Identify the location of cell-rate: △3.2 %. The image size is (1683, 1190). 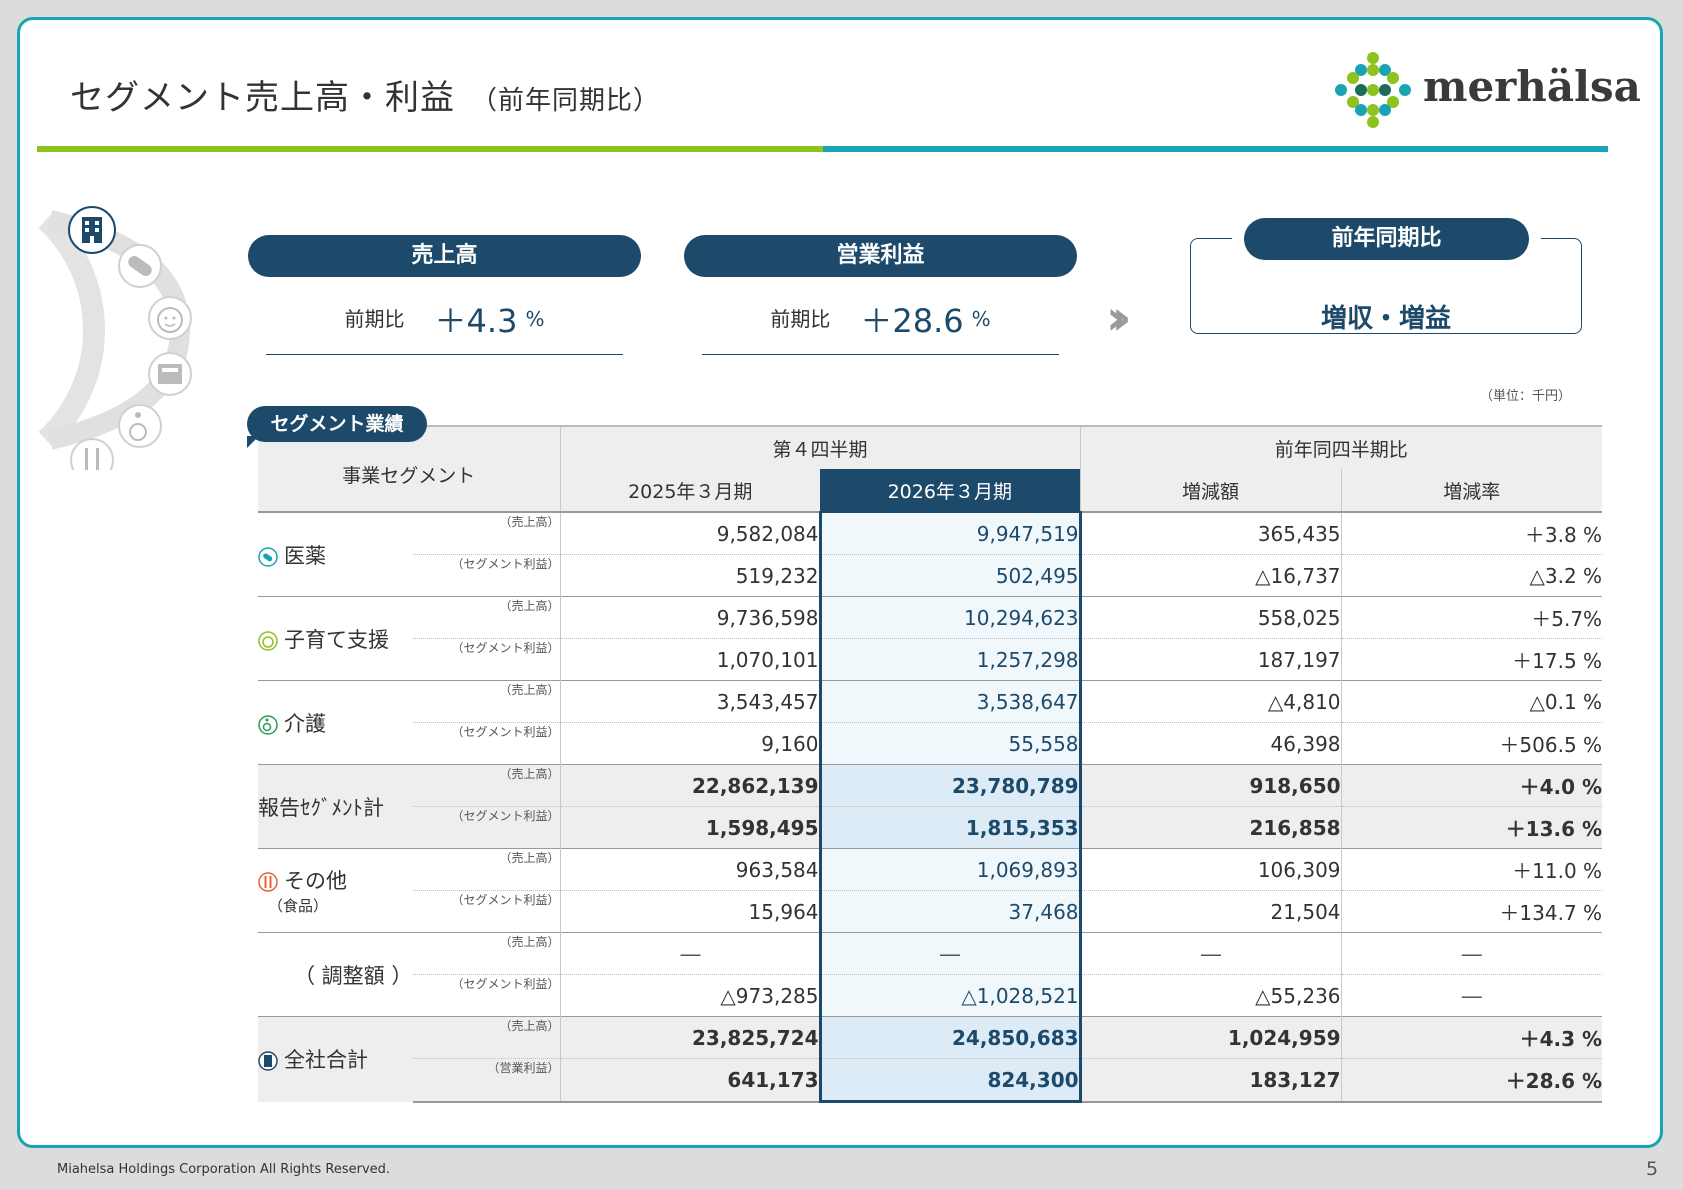
(1471, 575).